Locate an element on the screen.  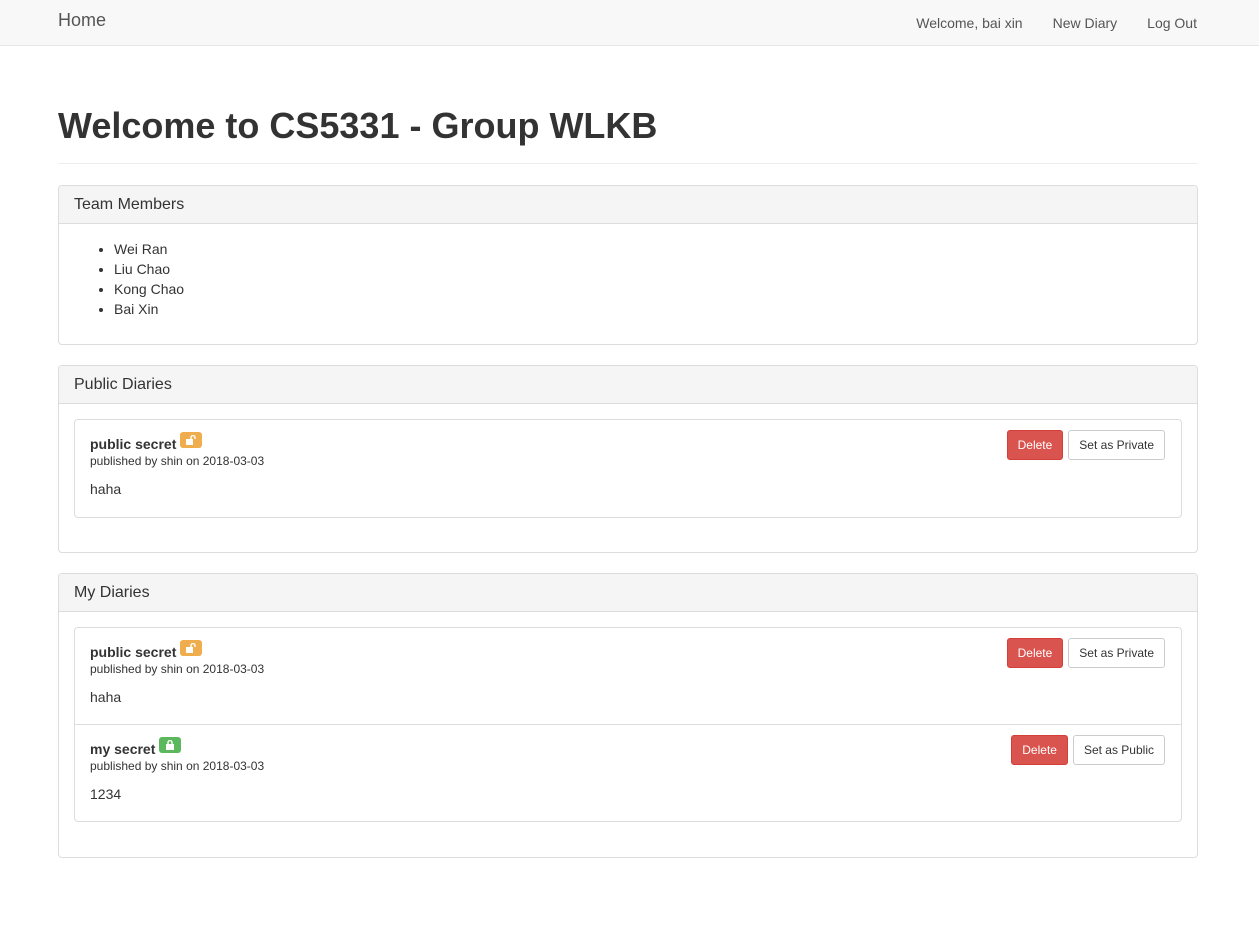
team-member: Liu Chao is located at coordinates (648, 269).